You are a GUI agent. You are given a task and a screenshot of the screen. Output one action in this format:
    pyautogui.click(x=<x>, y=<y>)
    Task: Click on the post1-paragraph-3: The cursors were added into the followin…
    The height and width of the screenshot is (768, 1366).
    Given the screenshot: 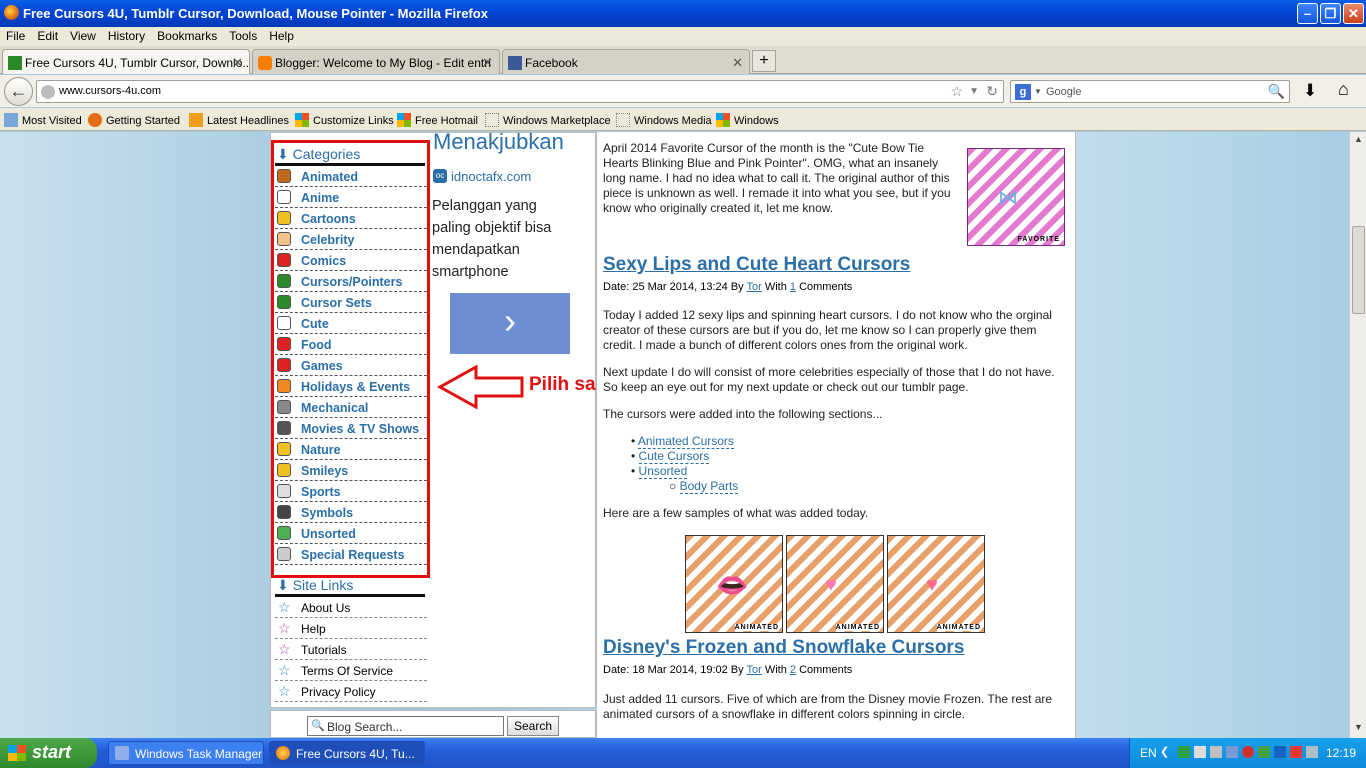 What is the action you would take?
    pyautogui.click(x=743, y=414)
    